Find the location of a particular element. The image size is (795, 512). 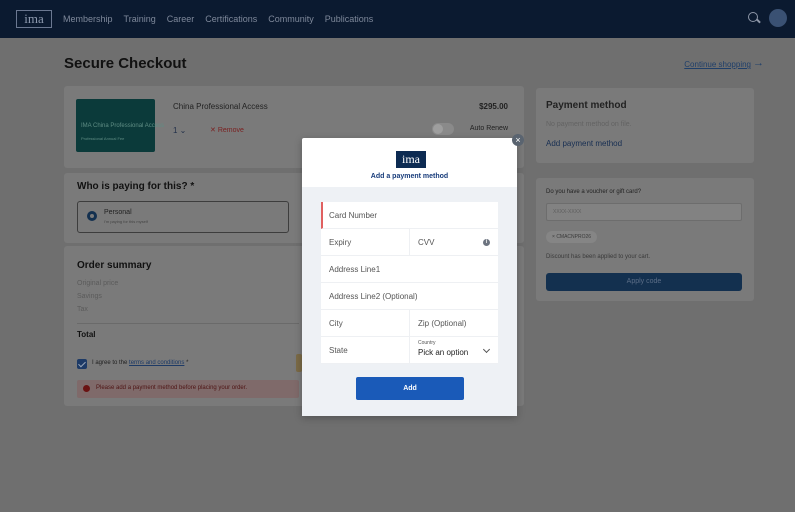

voucher-placeholder: XXXX-XXXX is located at coordinates (567, 212).